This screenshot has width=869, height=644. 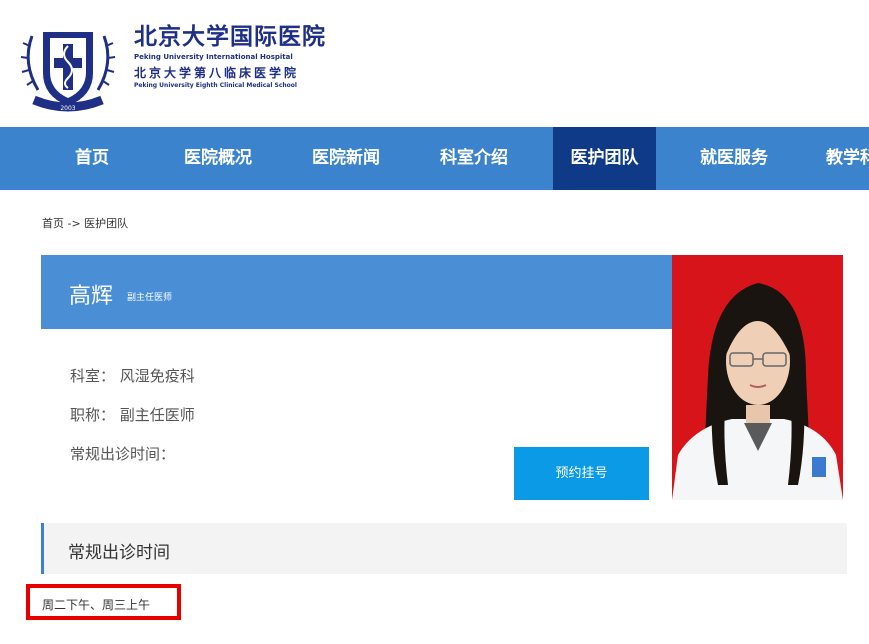 What do you see at coordinates (123, 454) in the screenshot?
I see `doctor-schedule-label: 常规出诊时间：` at bounding box center [123, 454].